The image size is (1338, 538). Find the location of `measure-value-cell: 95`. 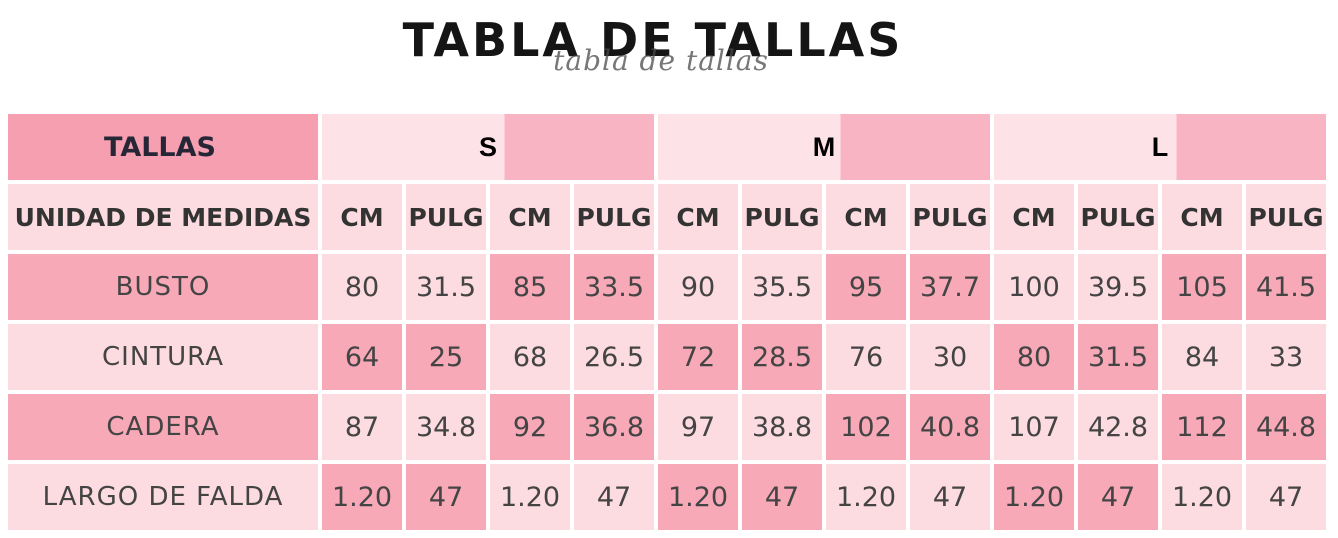

measure-value-cell: 95 is located at coordinates (866, 287).